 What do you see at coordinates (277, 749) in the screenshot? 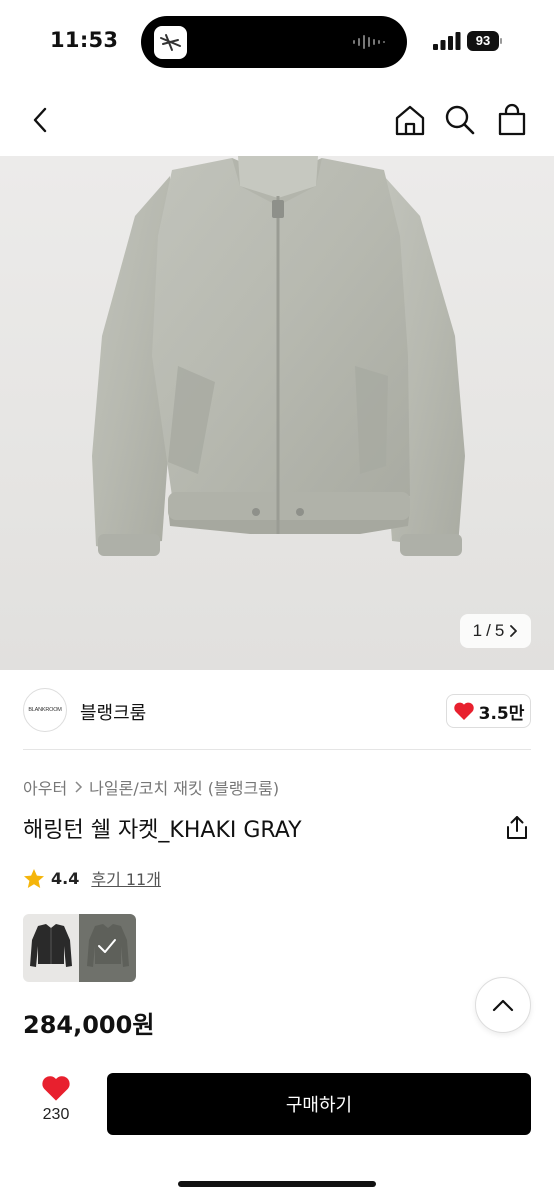
I see `divider` at bounding box center [277, 749].